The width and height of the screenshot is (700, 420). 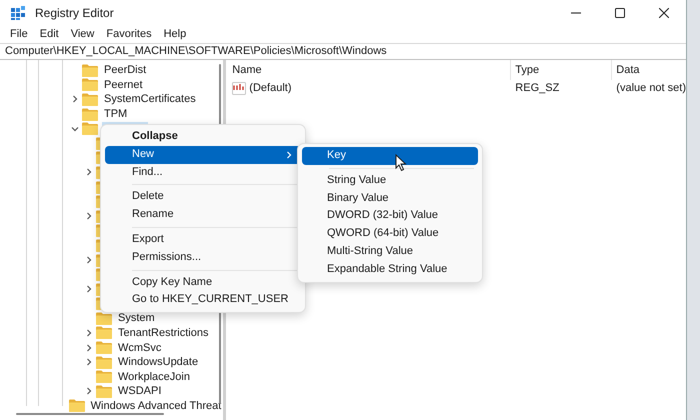 What do you see at coordinates (123, 85) in the screenshot?
I see `tree-item: Peernet` at bounding box center [123, 85].